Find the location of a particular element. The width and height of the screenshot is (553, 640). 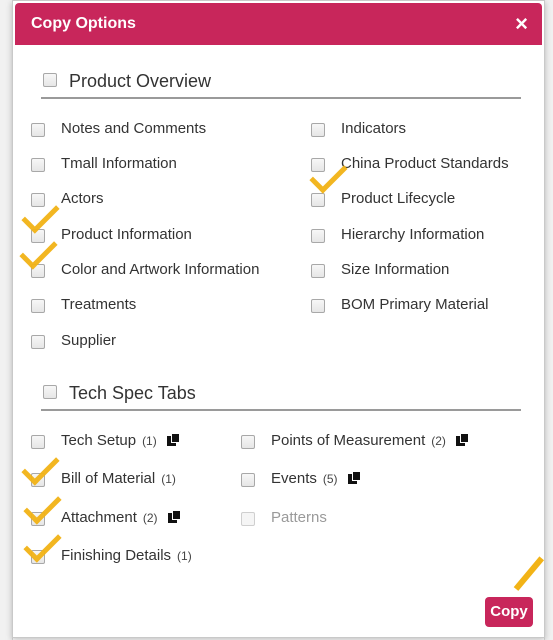

option-label: Finishing Details (1) is located at coordinates (126, 555).